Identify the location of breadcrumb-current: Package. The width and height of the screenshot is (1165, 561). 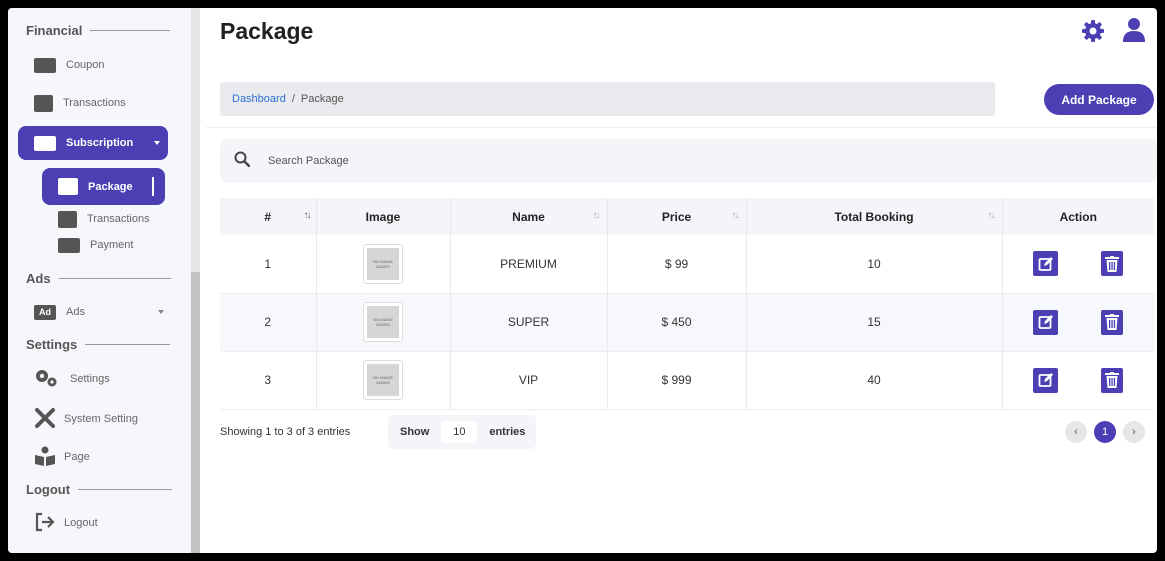
(322, 99).